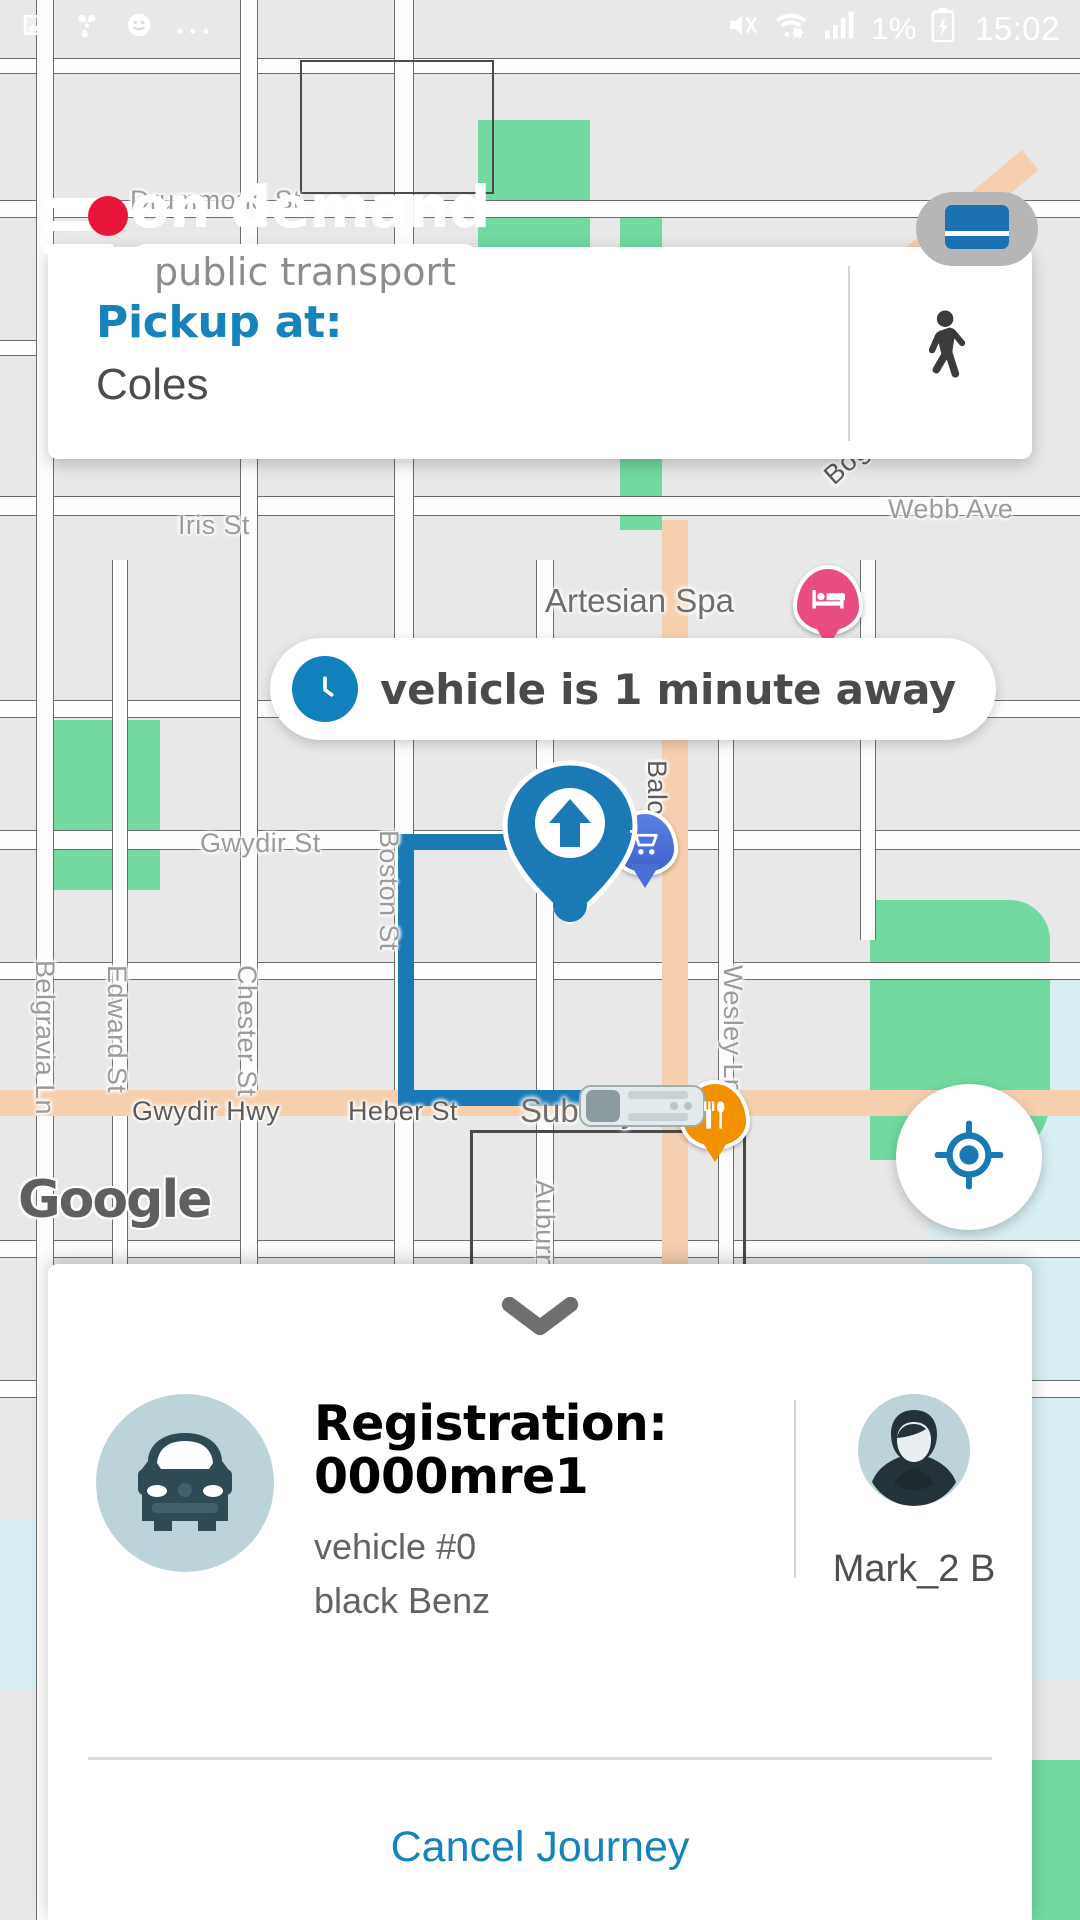 This screenshot has width=1080, height=1920. Describe the element at coordinates (185, 1483) in the screenshot. I see `car-front-icon` at that location.